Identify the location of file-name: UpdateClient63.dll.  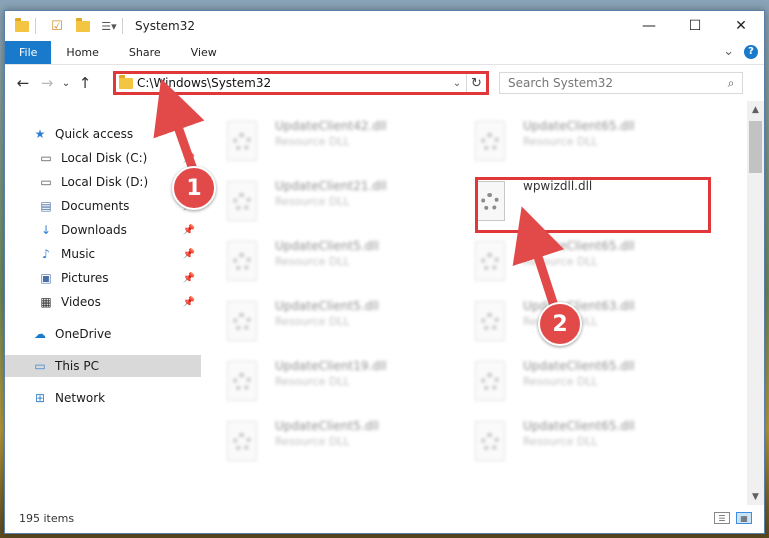
(579, 306).